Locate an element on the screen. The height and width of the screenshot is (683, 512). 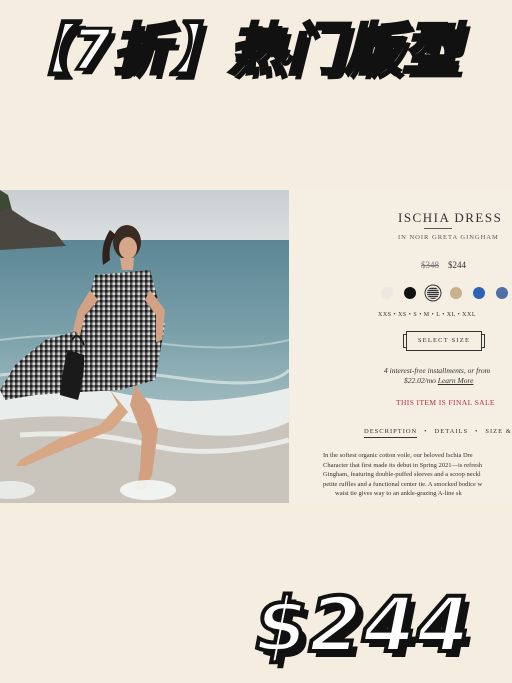
color-swatch-white is located at coordinates (387, 293).